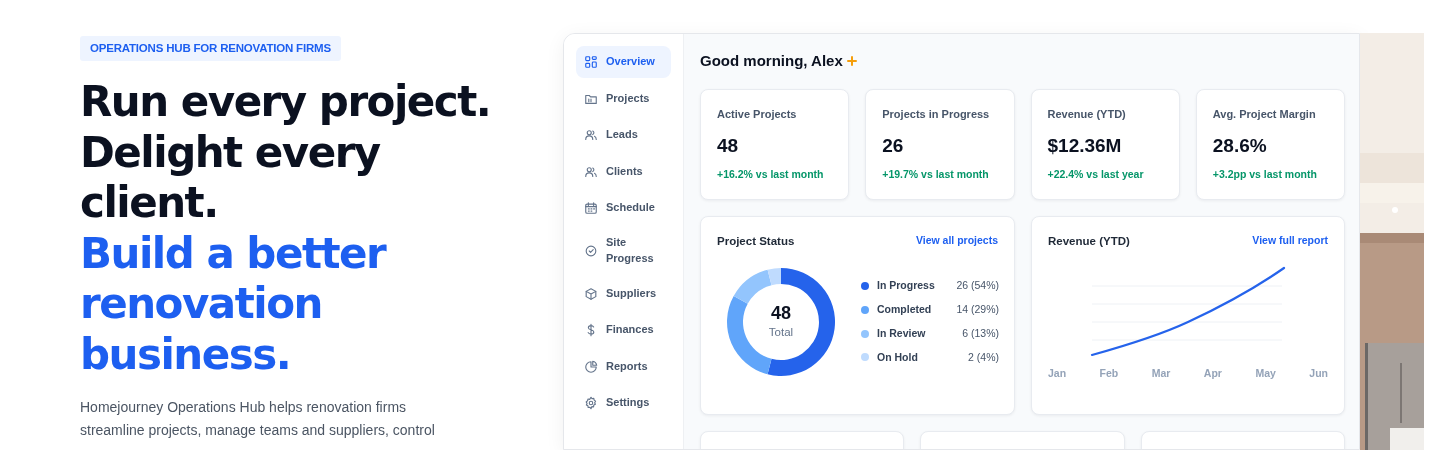  I want to click on settings-icon, so click(591, 403).